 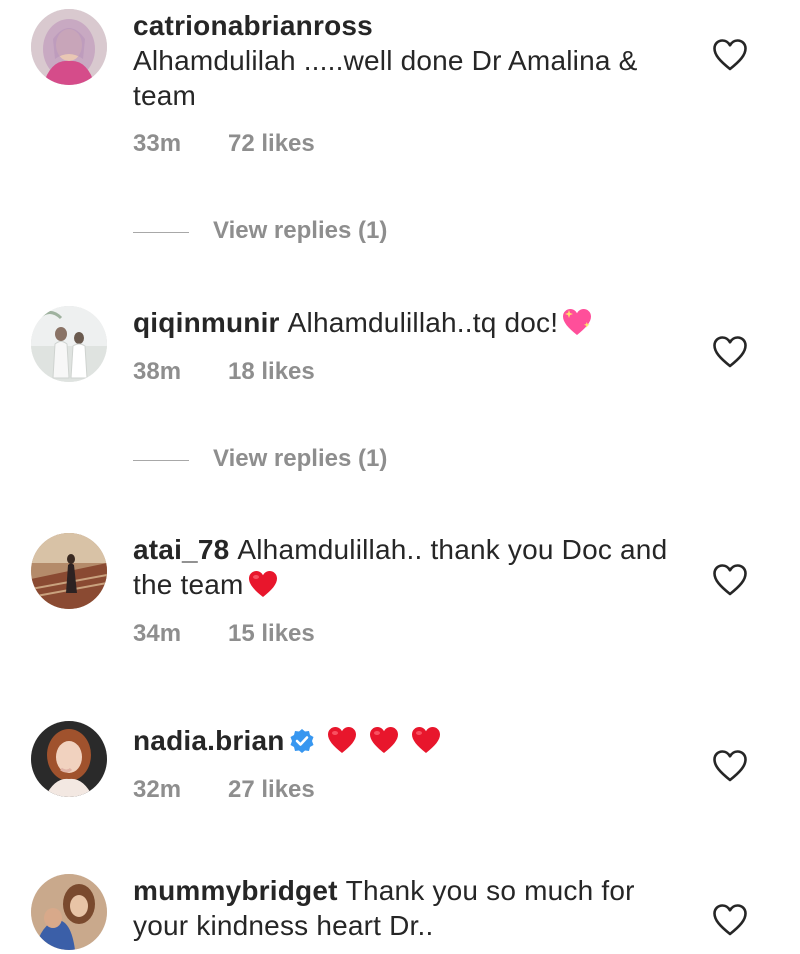 What do you see at coordinates (423, 322) in the screenshot?
I see `comment-body: Alhamdulillah..tq doc!` at bounding box center [423, 322].